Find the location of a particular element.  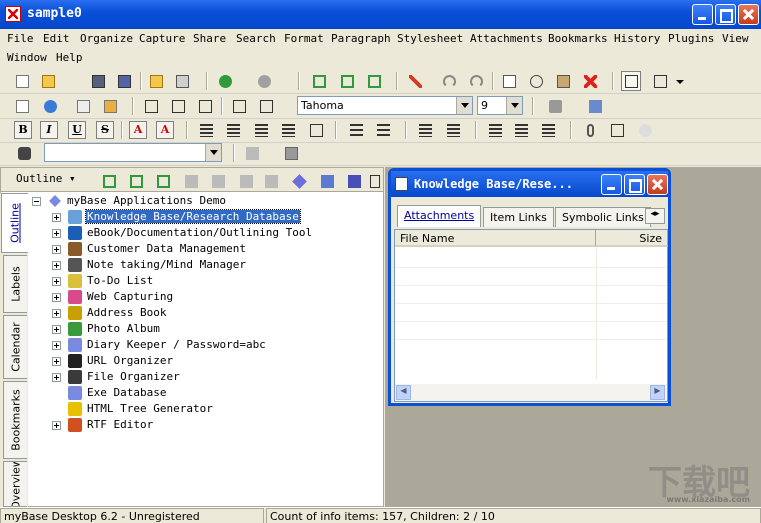

font-size-select: 9 is located at coordinates (500, 105).